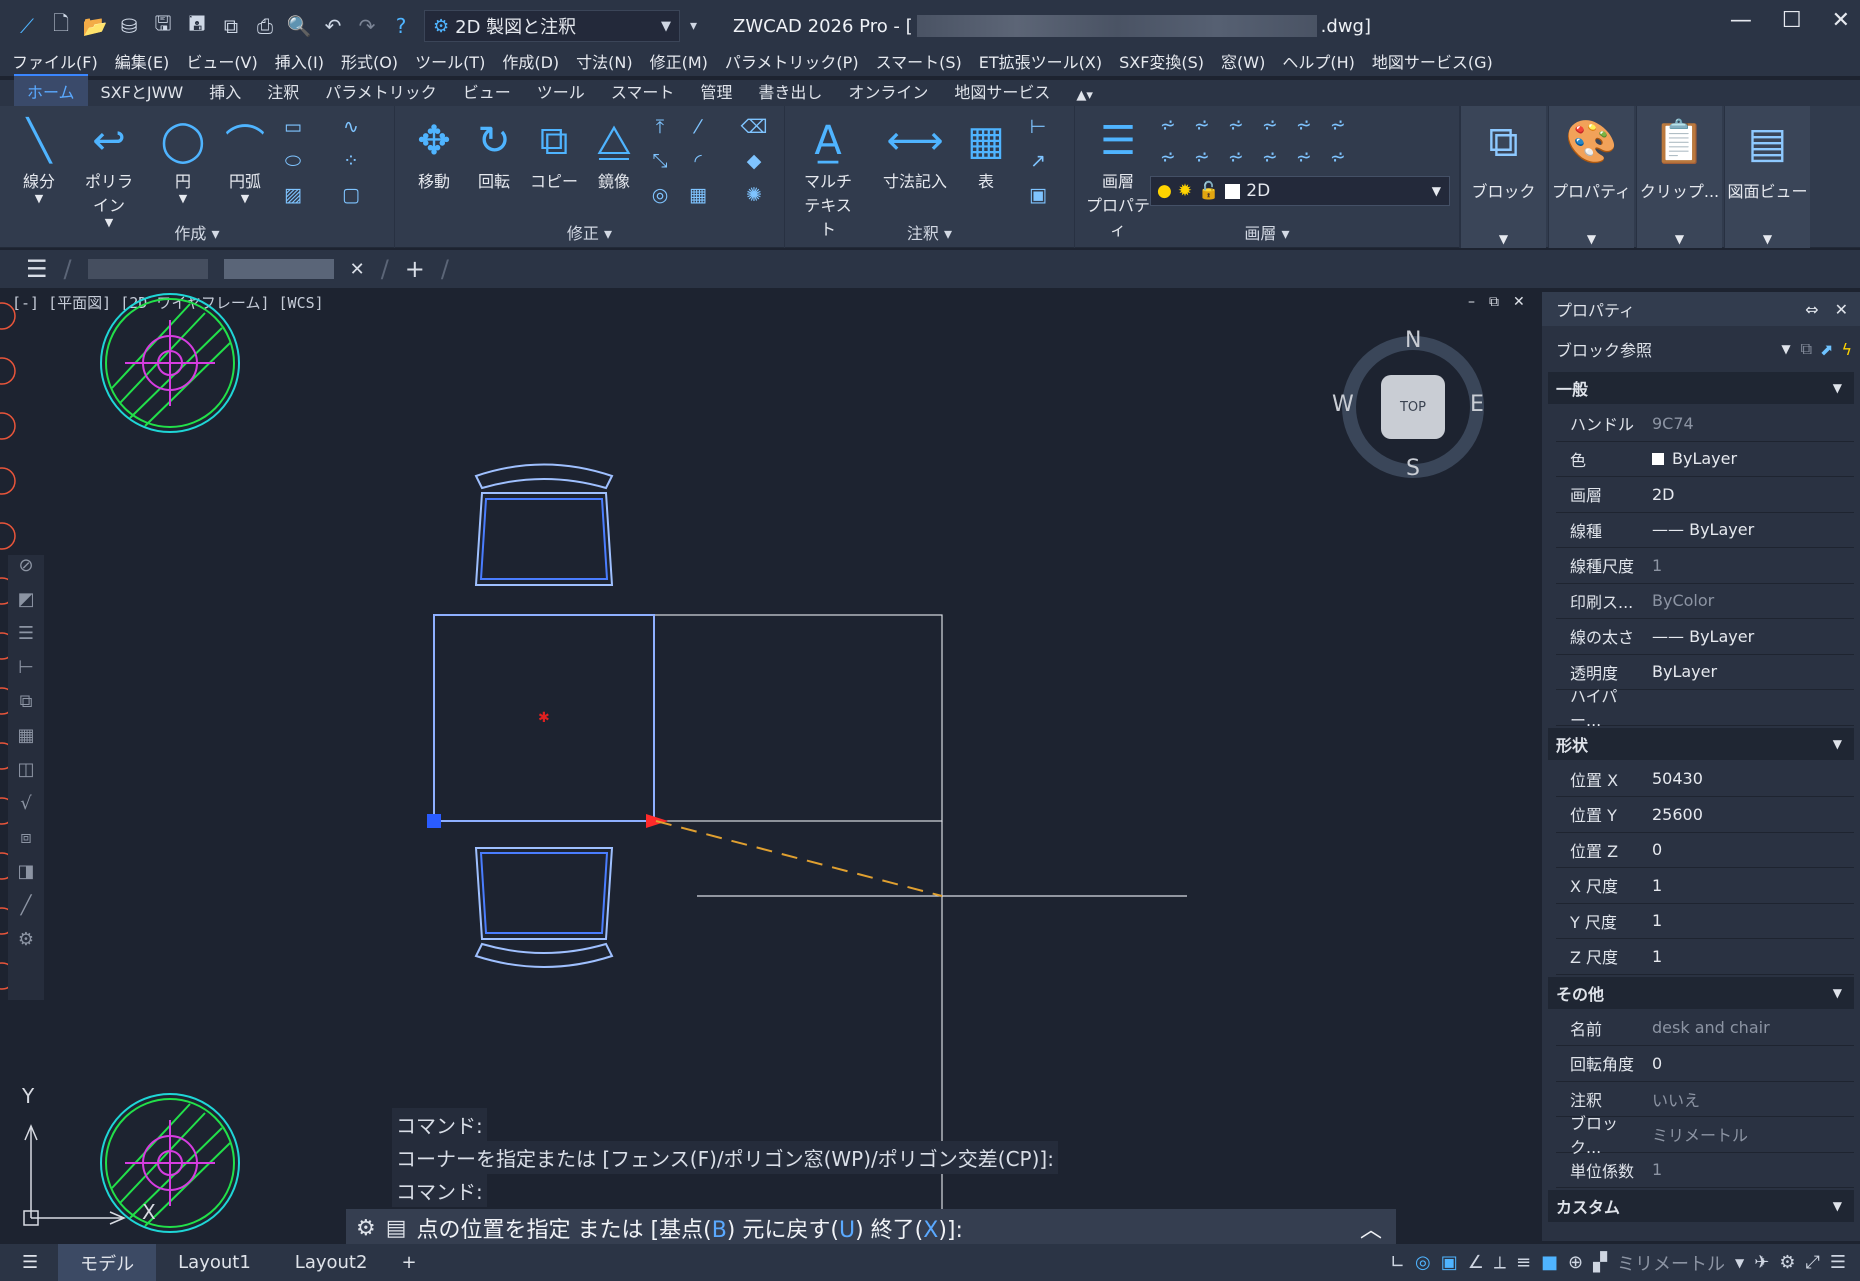  I want to click on property-row: 名前 desk and chair, so click(1705, 1028).